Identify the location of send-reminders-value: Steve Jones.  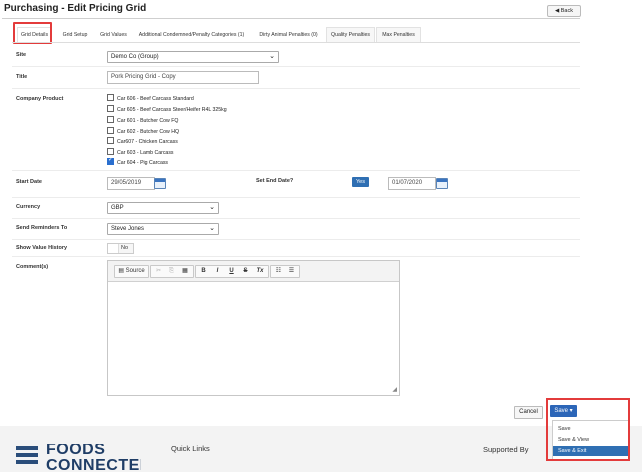
(128, 229).